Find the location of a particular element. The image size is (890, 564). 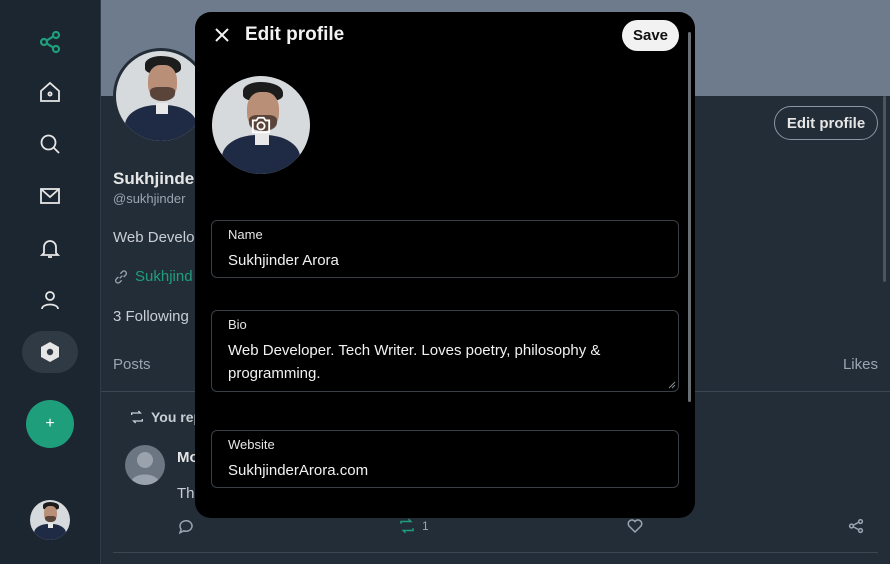

heart-icon is located at coordinates (635, 526).